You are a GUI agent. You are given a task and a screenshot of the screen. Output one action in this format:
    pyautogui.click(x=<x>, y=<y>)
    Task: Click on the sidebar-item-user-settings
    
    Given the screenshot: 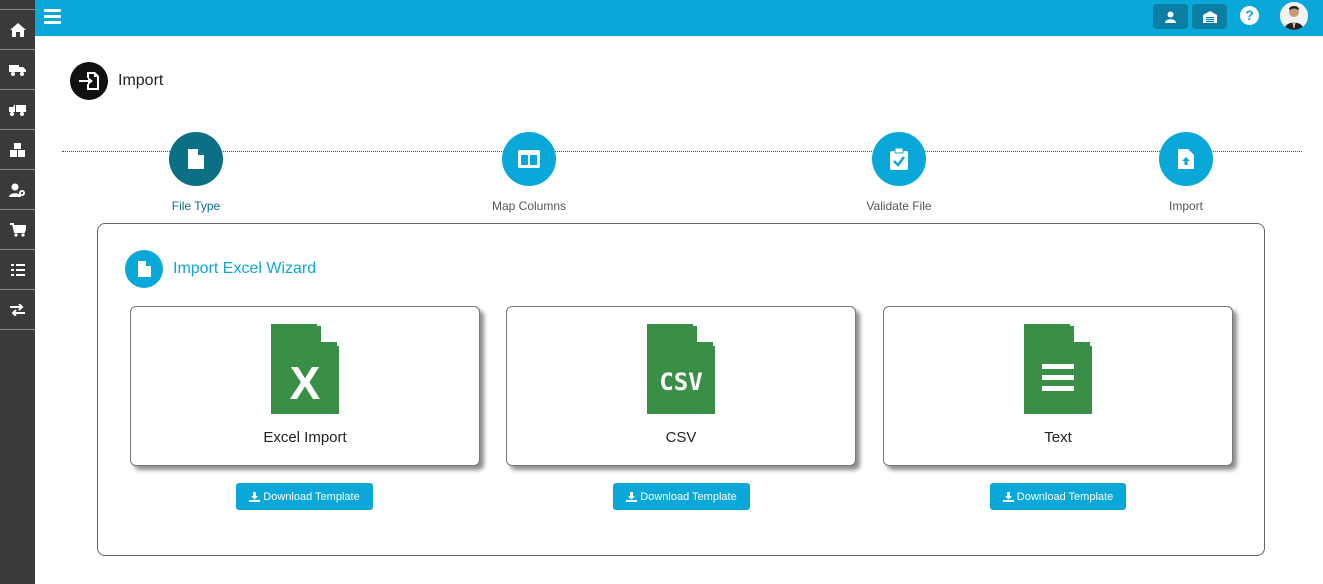 What is the action you would take?
    pyautogui.click(x=17, y=190)
    